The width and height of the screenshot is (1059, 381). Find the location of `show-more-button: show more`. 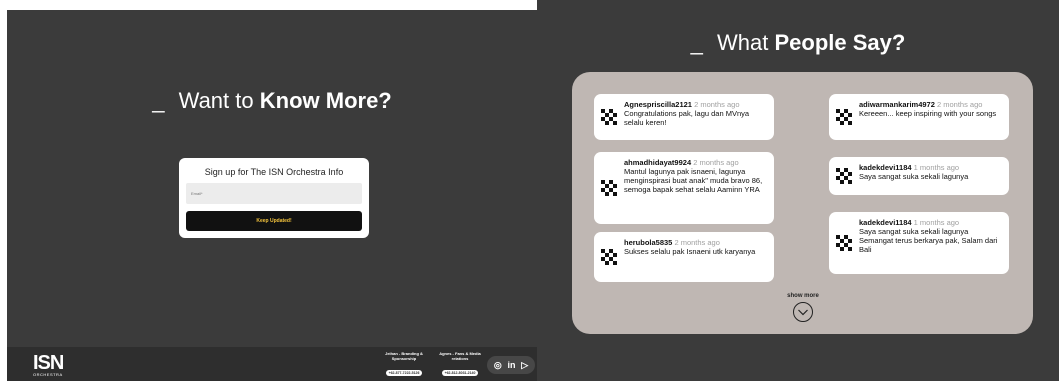

show-more-button: show more is located at coordinates (803, 308).